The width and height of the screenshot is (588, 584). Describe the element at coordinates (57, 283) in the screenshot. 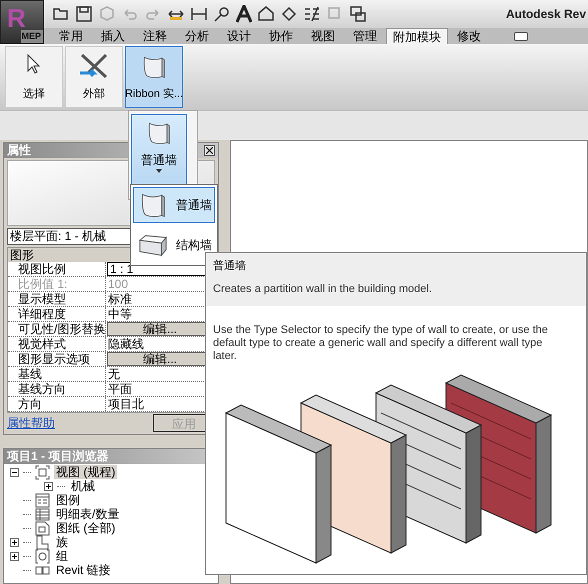

I see `property-name: 比例值 1:` at that location.